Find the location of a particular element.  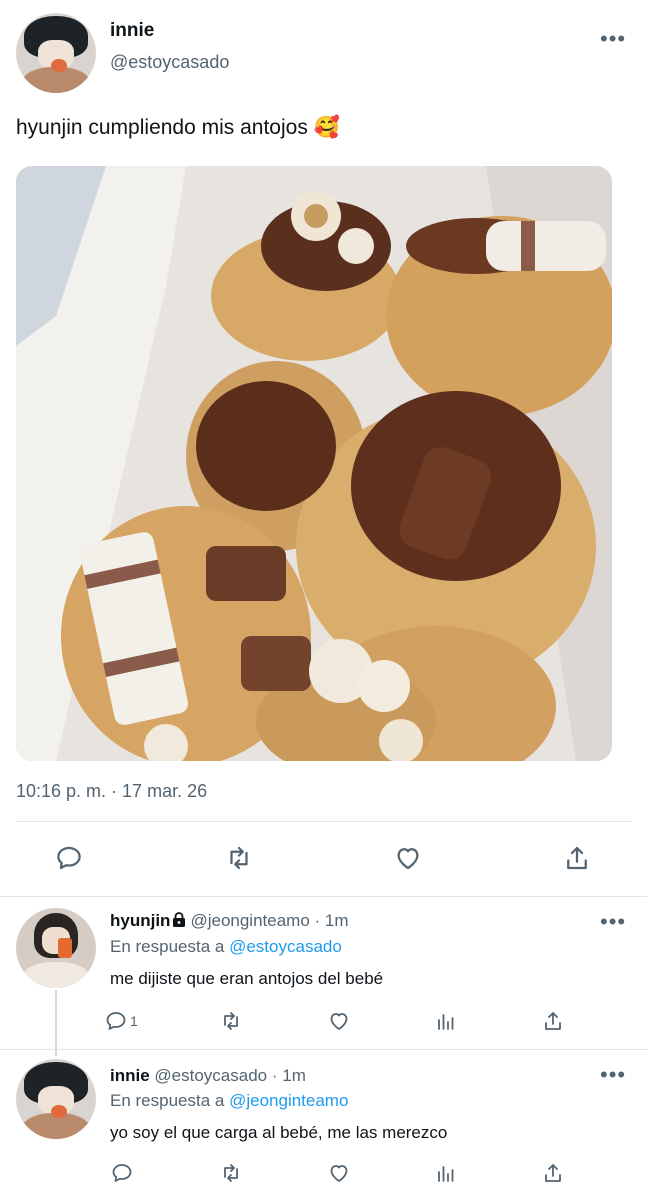

reply-context: En respuesta a @jeonginteamo is located at coordinates (229, 1101).